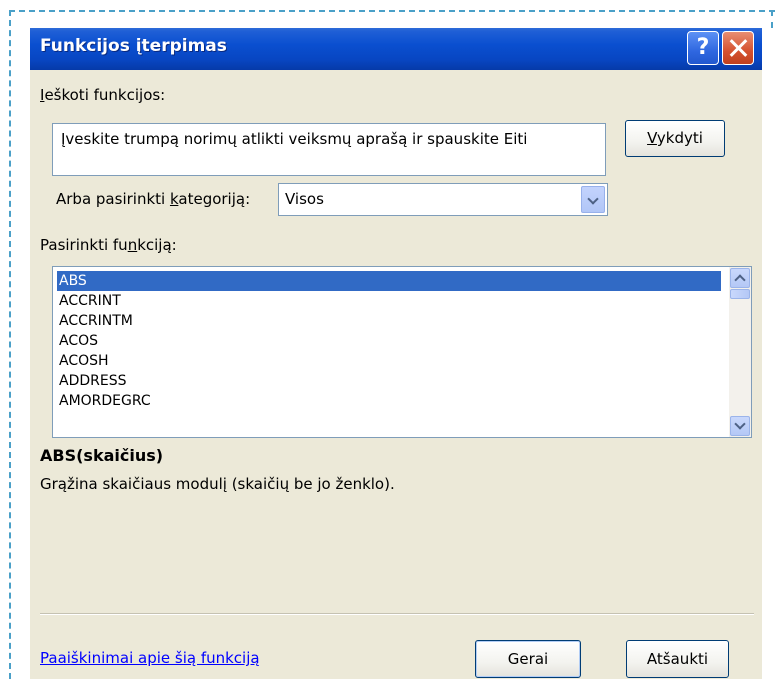 Image resolution: width=779 pixels, height=679 pixels. I want to click on category-label: Arba pasirinkti kategoriją:, so click(153, 199).